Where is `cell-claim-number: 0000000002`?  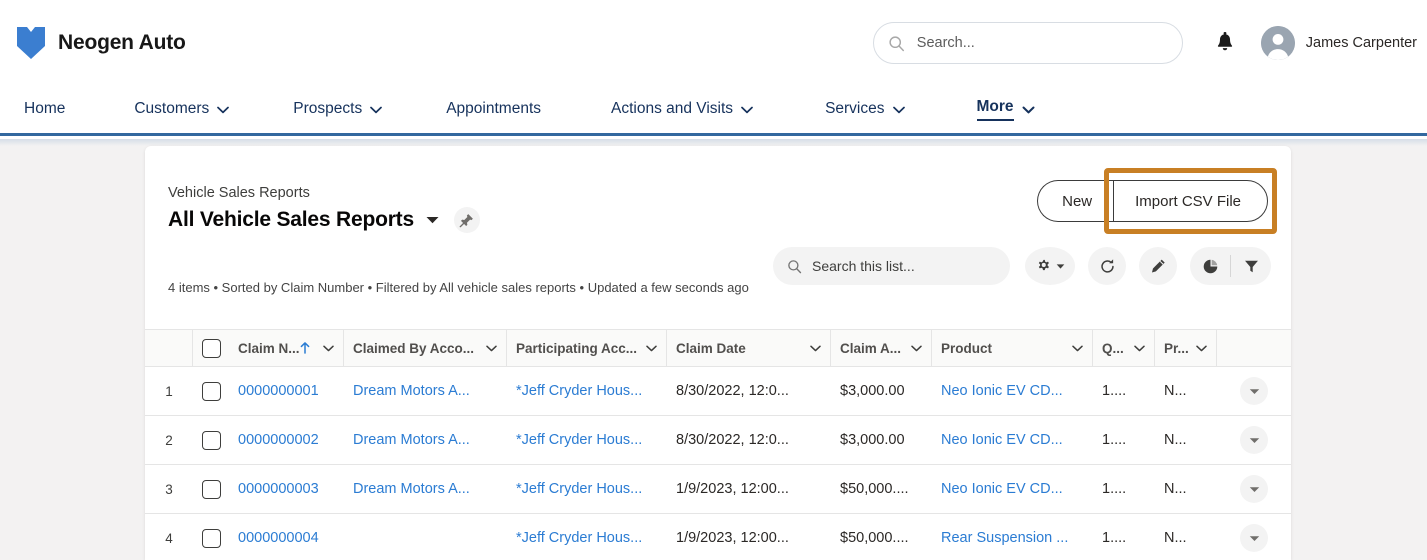 cell-claim-number: 0000000002 is located at coordinates (286, 440).